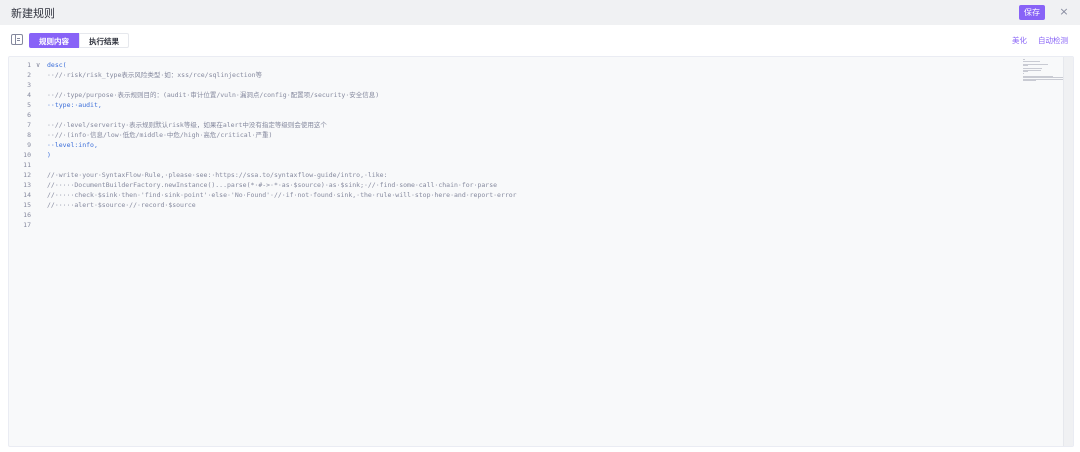 This screenshot has height=452, width=1080. Describe the element at coordinates (1068, 251) in the screenshot. I see `vertical-scrollbar` at that location.